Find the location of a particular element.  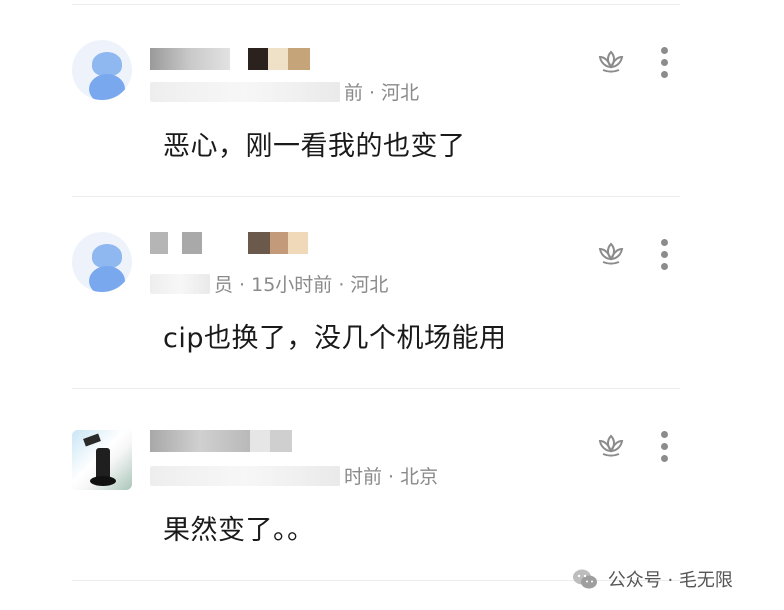

comment-text: 果然变了。。 is located at coordinates (239, 530).